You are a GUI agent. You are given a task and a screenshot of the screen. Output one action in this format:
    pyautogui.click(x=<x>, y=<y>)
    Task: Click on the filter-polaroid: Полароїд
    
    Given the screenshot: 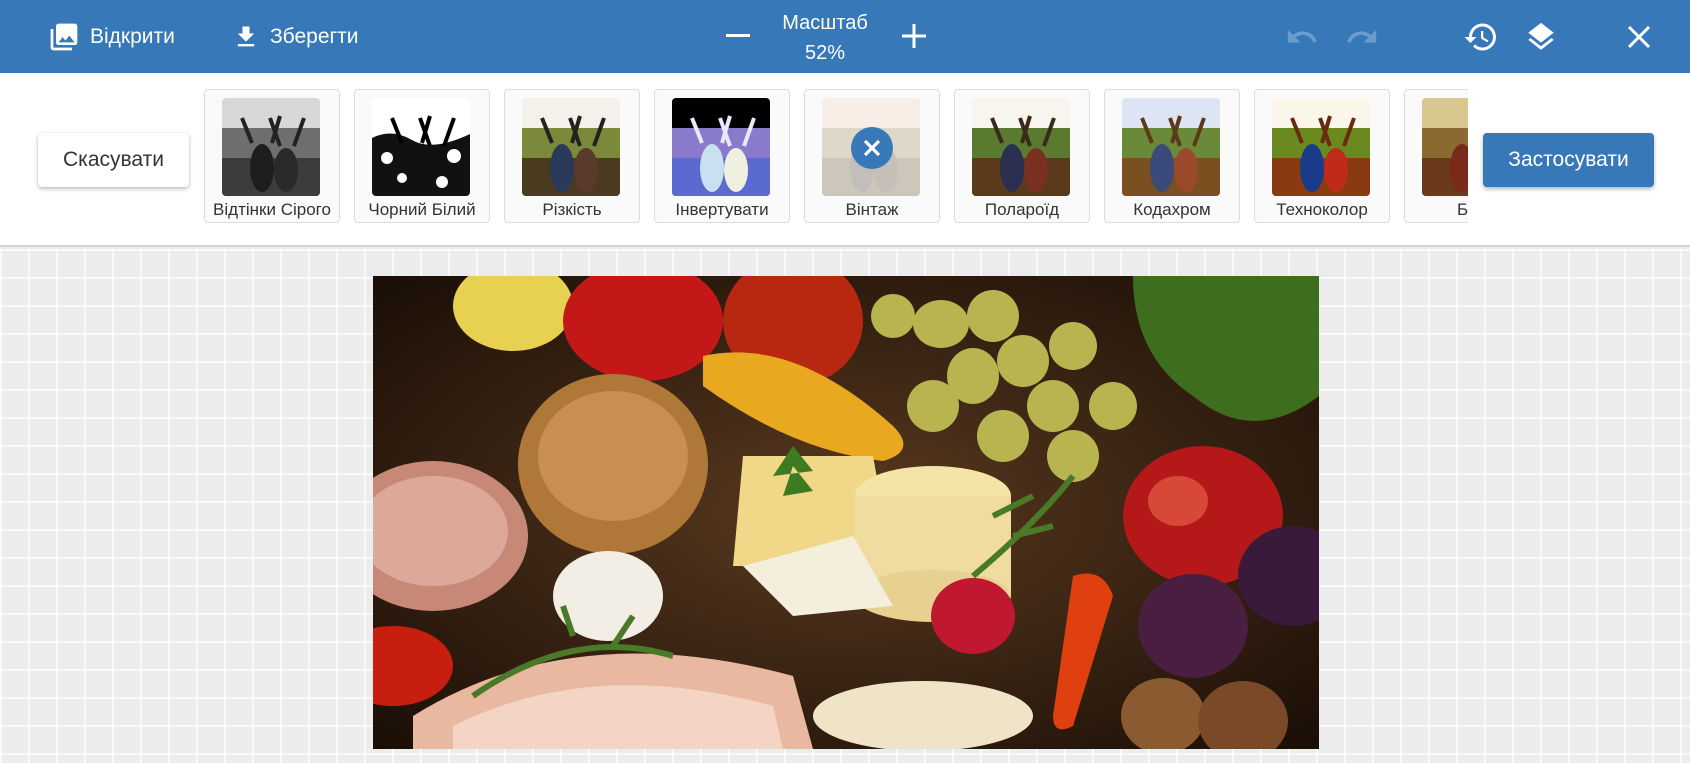 What is the action you would take?
    pyautogui.click(x=1022, y=156)
    